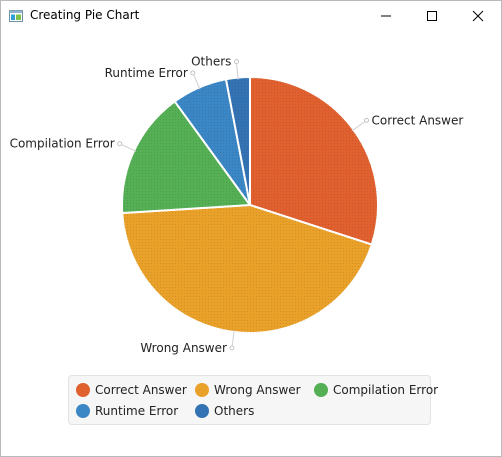  I want to click on pie-label-runtime-error: Runtime Error, so click(146, 73).